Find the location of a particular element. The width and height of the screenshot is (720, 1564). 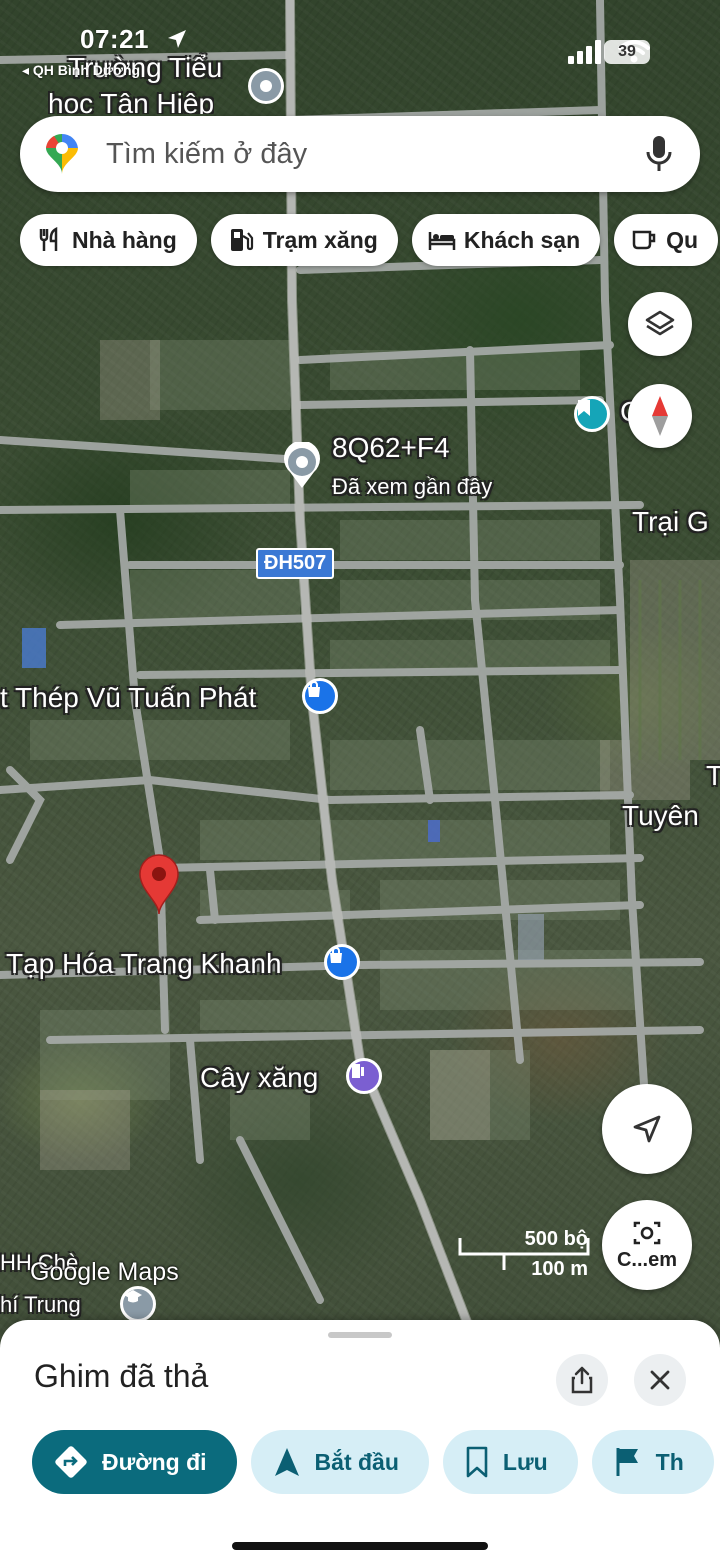

close-icon is located at coordinates (660, 1380).